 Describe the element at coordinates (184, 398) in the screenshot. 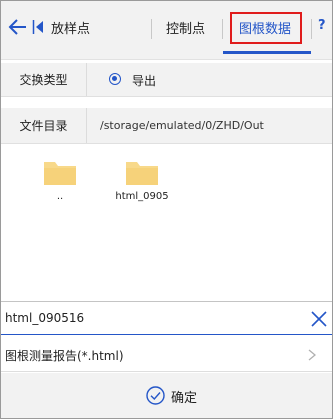

I see `confirm-label: 确定` at that location.